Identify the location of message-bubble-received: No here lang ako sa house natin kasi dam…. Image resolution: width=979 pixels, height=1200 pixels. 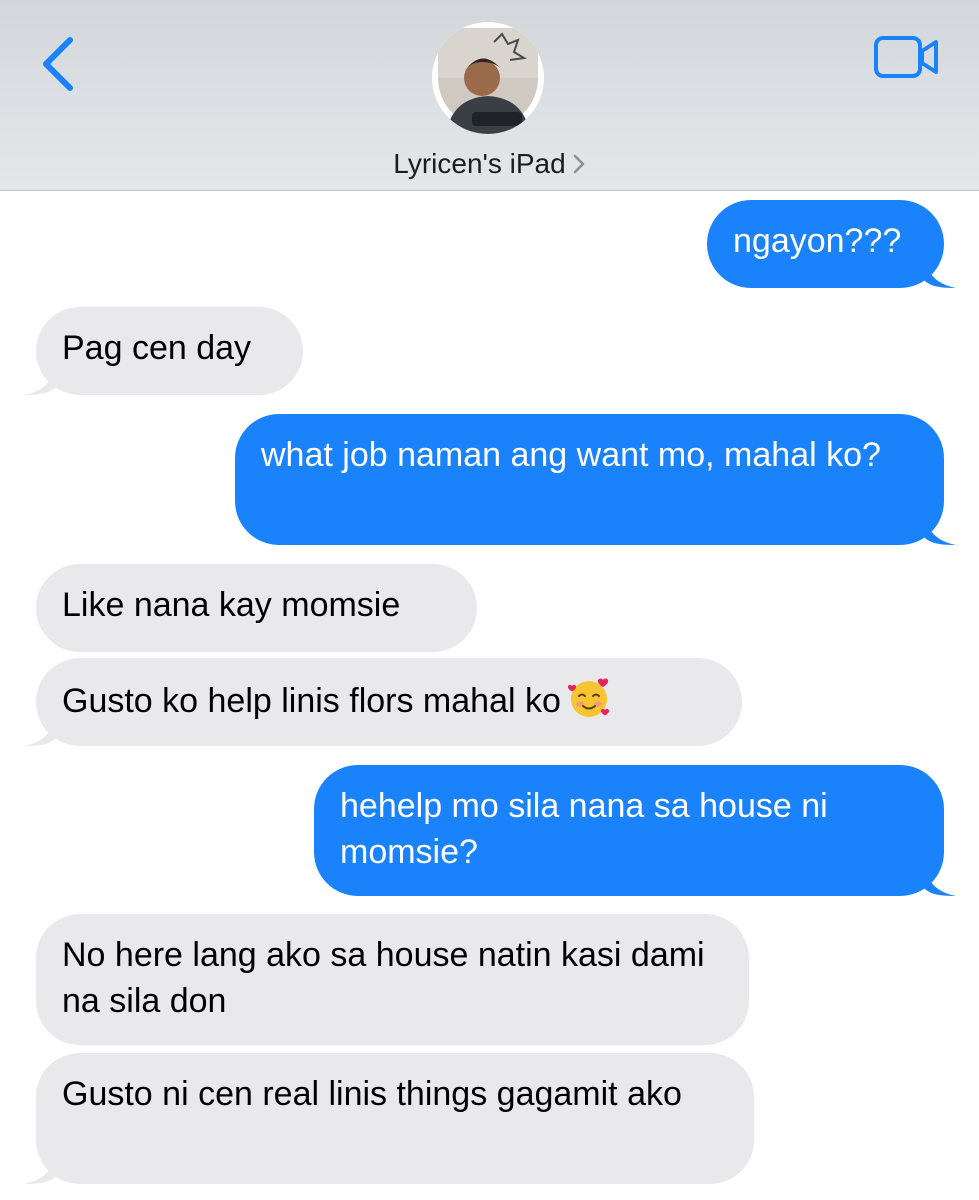
(392, 979).